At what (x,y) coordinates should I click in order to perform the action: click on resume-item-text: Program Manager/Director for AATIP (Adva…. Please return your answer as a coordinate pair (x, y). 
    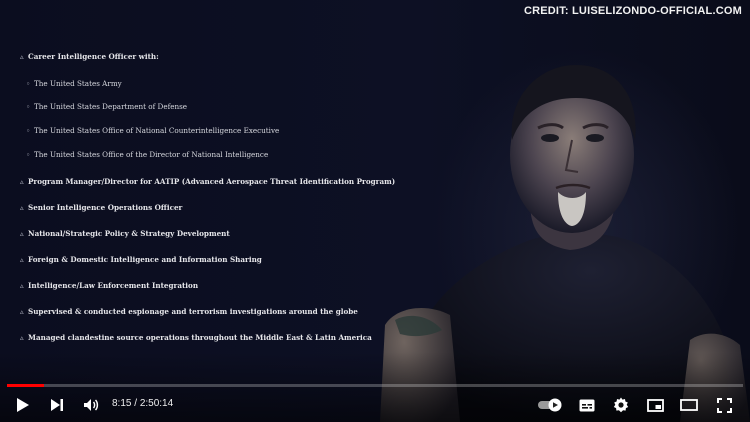
    Looking at the image, I should click on (212, 181).